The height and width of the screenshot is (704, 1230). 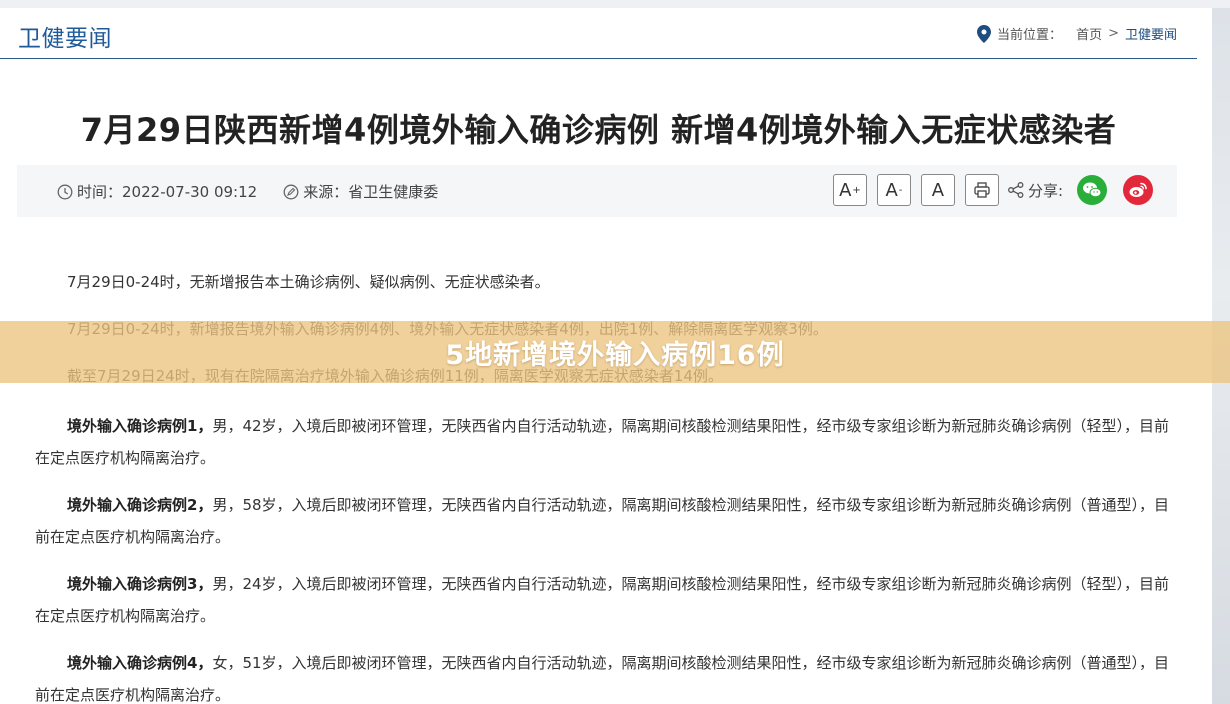 What do you see at coordinates (615, 355) in the screenshot?
I see `banner-text: 5地新增境外输入病例16例` at bounding box center [615, 355].